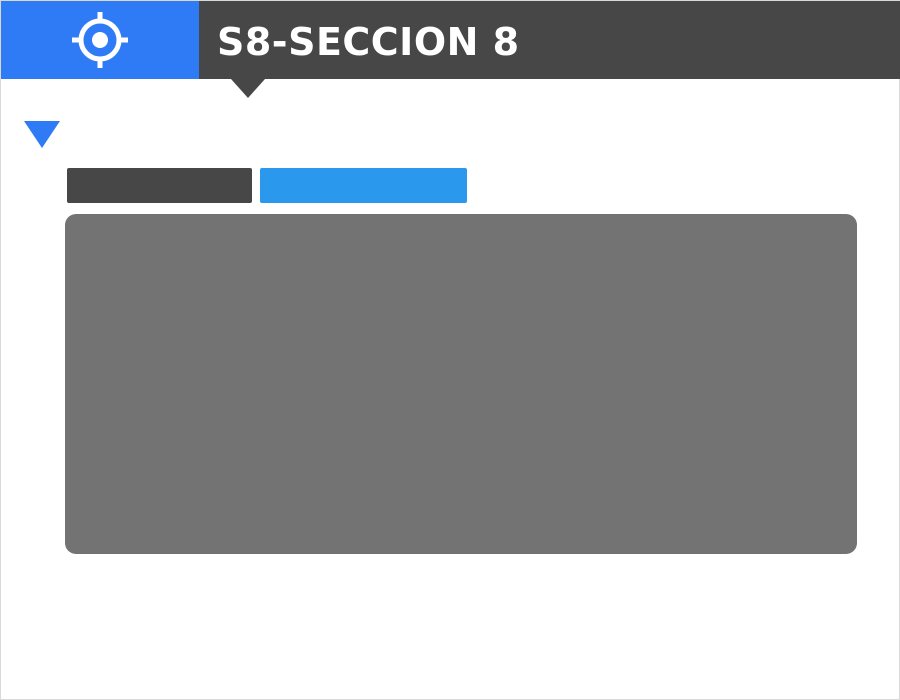 Image resolution: width=900 pixels, height=700 pixels. I want to click on page-title: S8-SECCION 8, so click(368, 42).